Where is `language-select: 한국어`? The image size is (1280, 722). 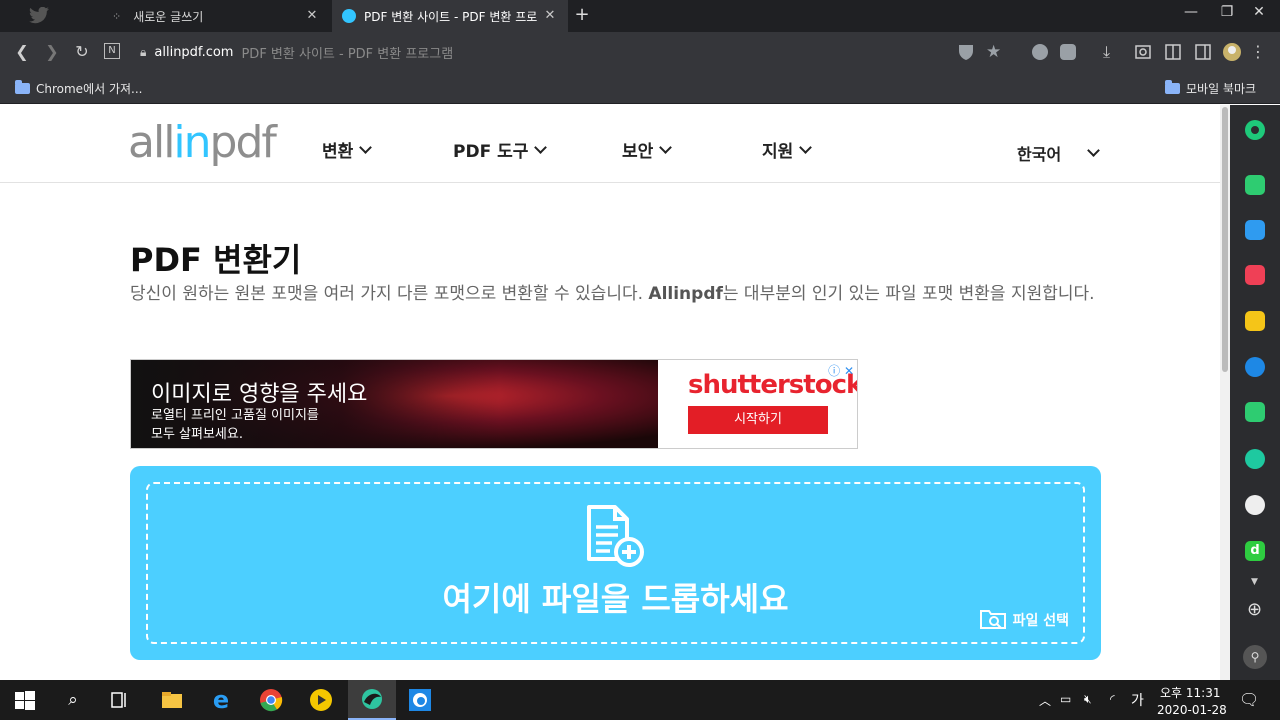 language-select: 한국어 is located at coordinates (1059, 153).